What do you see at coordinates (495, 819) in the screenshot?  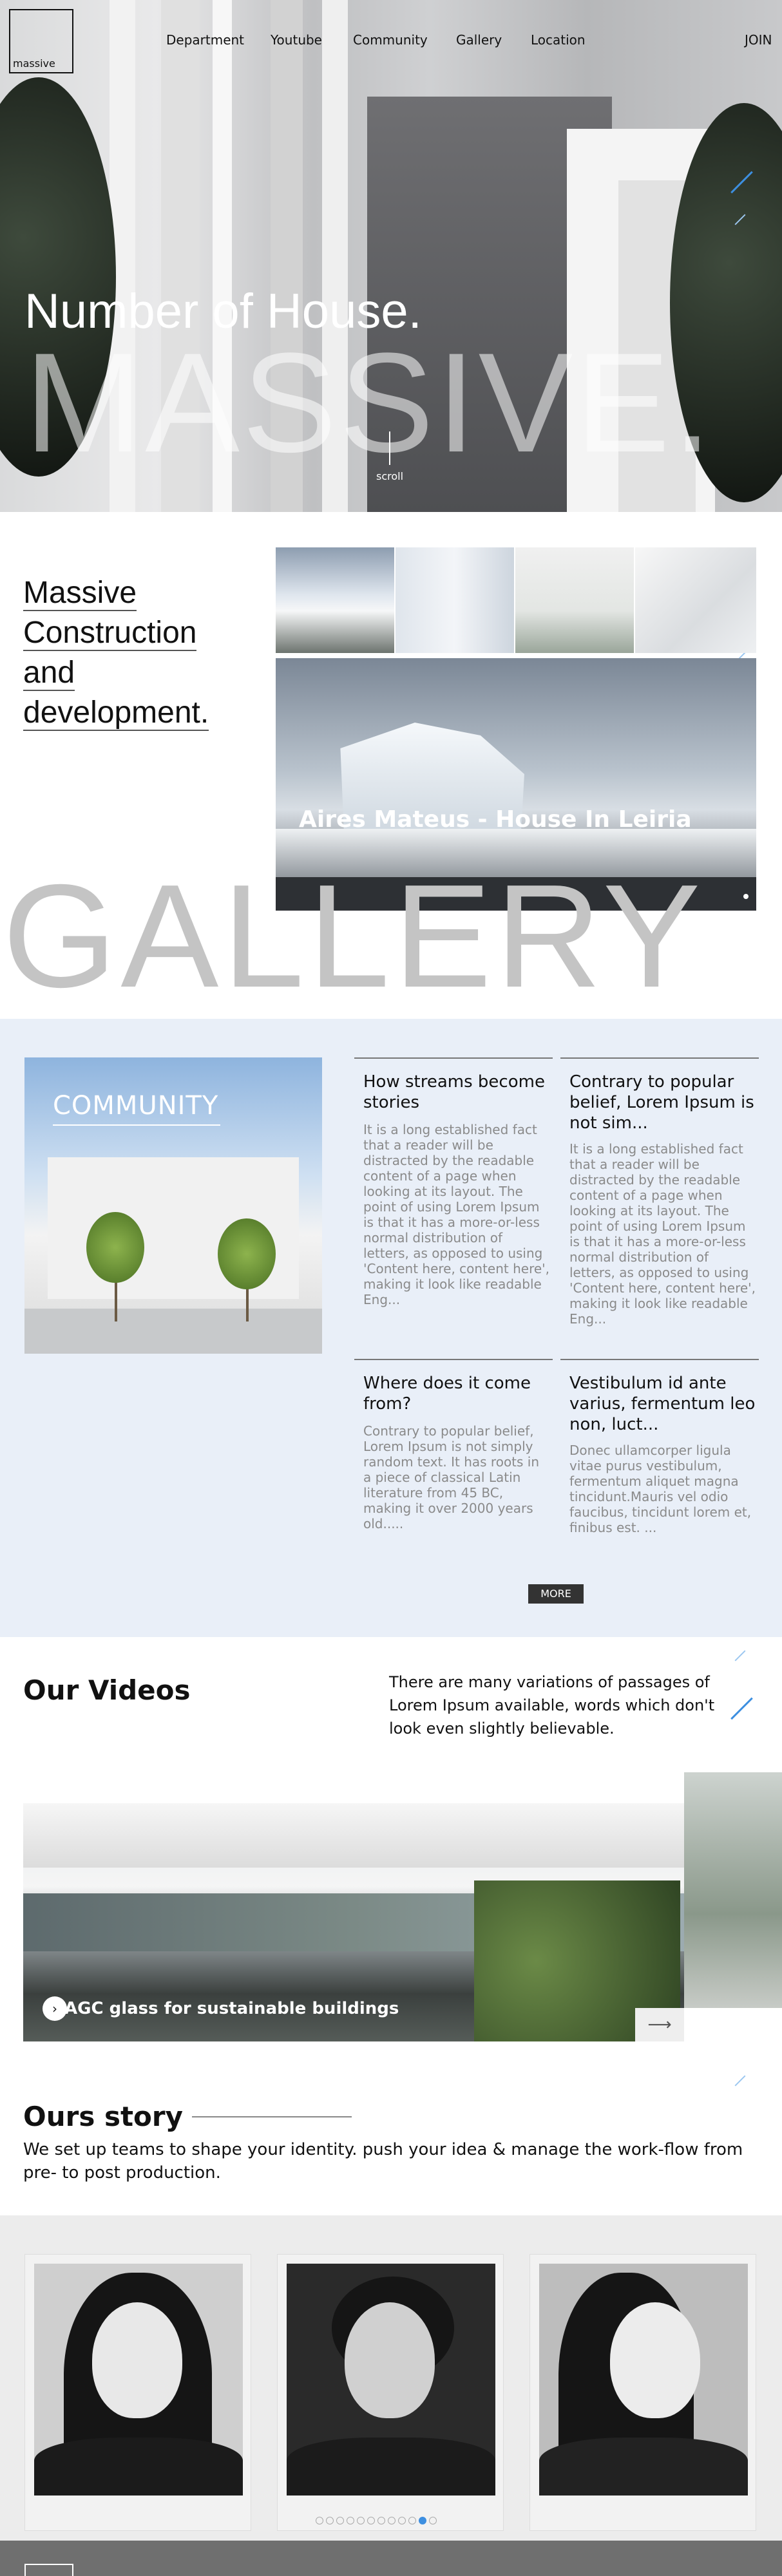 I see `feature-caption: Aires Mateus - House In Leiria` at bounding box center [495, 819].